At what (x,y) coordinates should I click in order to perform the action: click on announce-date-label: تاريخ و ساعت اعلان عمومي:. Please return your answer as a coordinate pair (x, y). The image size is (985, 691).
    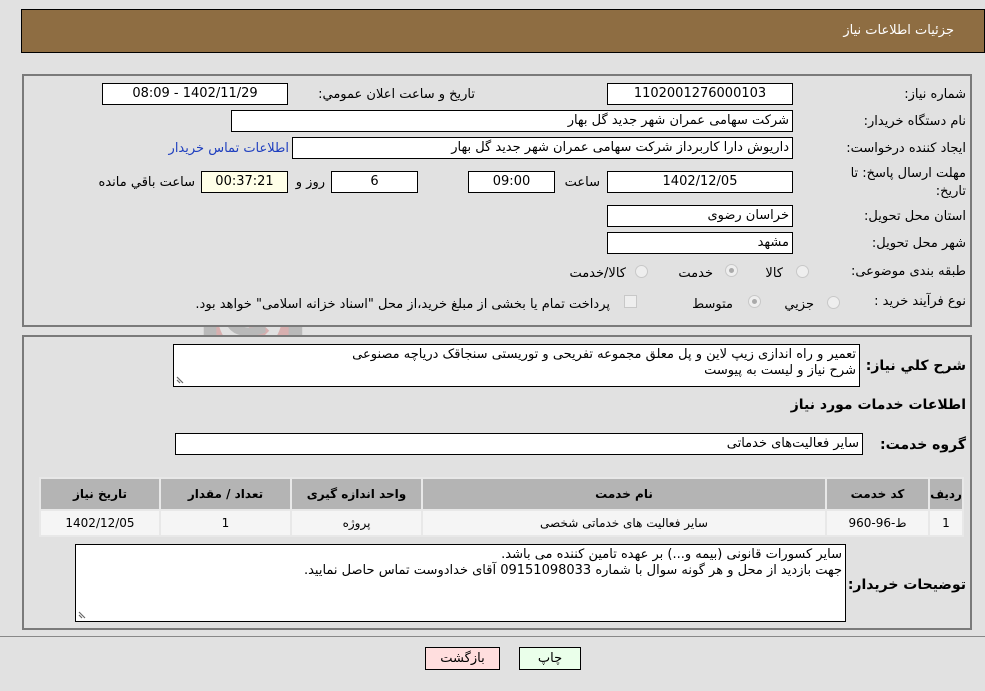
    Looking at the image, I should click on (396, 94).